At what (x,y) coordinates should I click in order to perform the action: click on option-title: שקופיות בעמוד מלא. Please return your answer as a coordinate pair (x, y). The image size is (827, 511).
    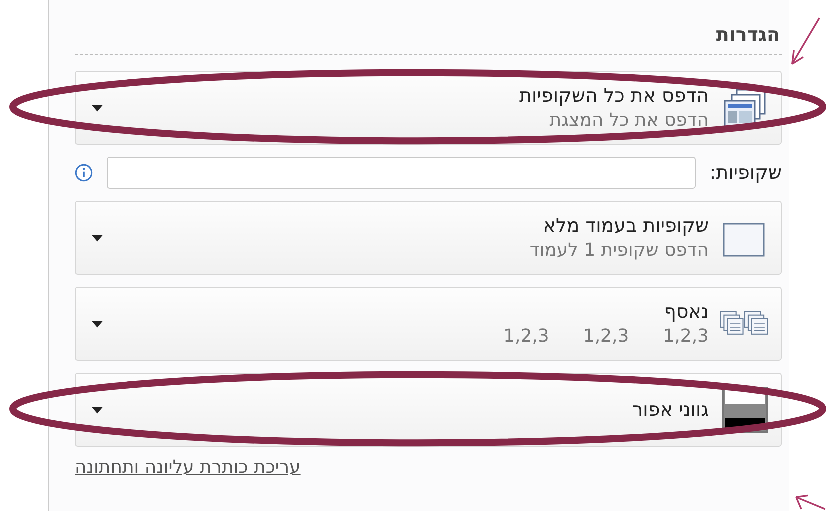
    Looking at the image, I should click on (626, 226).